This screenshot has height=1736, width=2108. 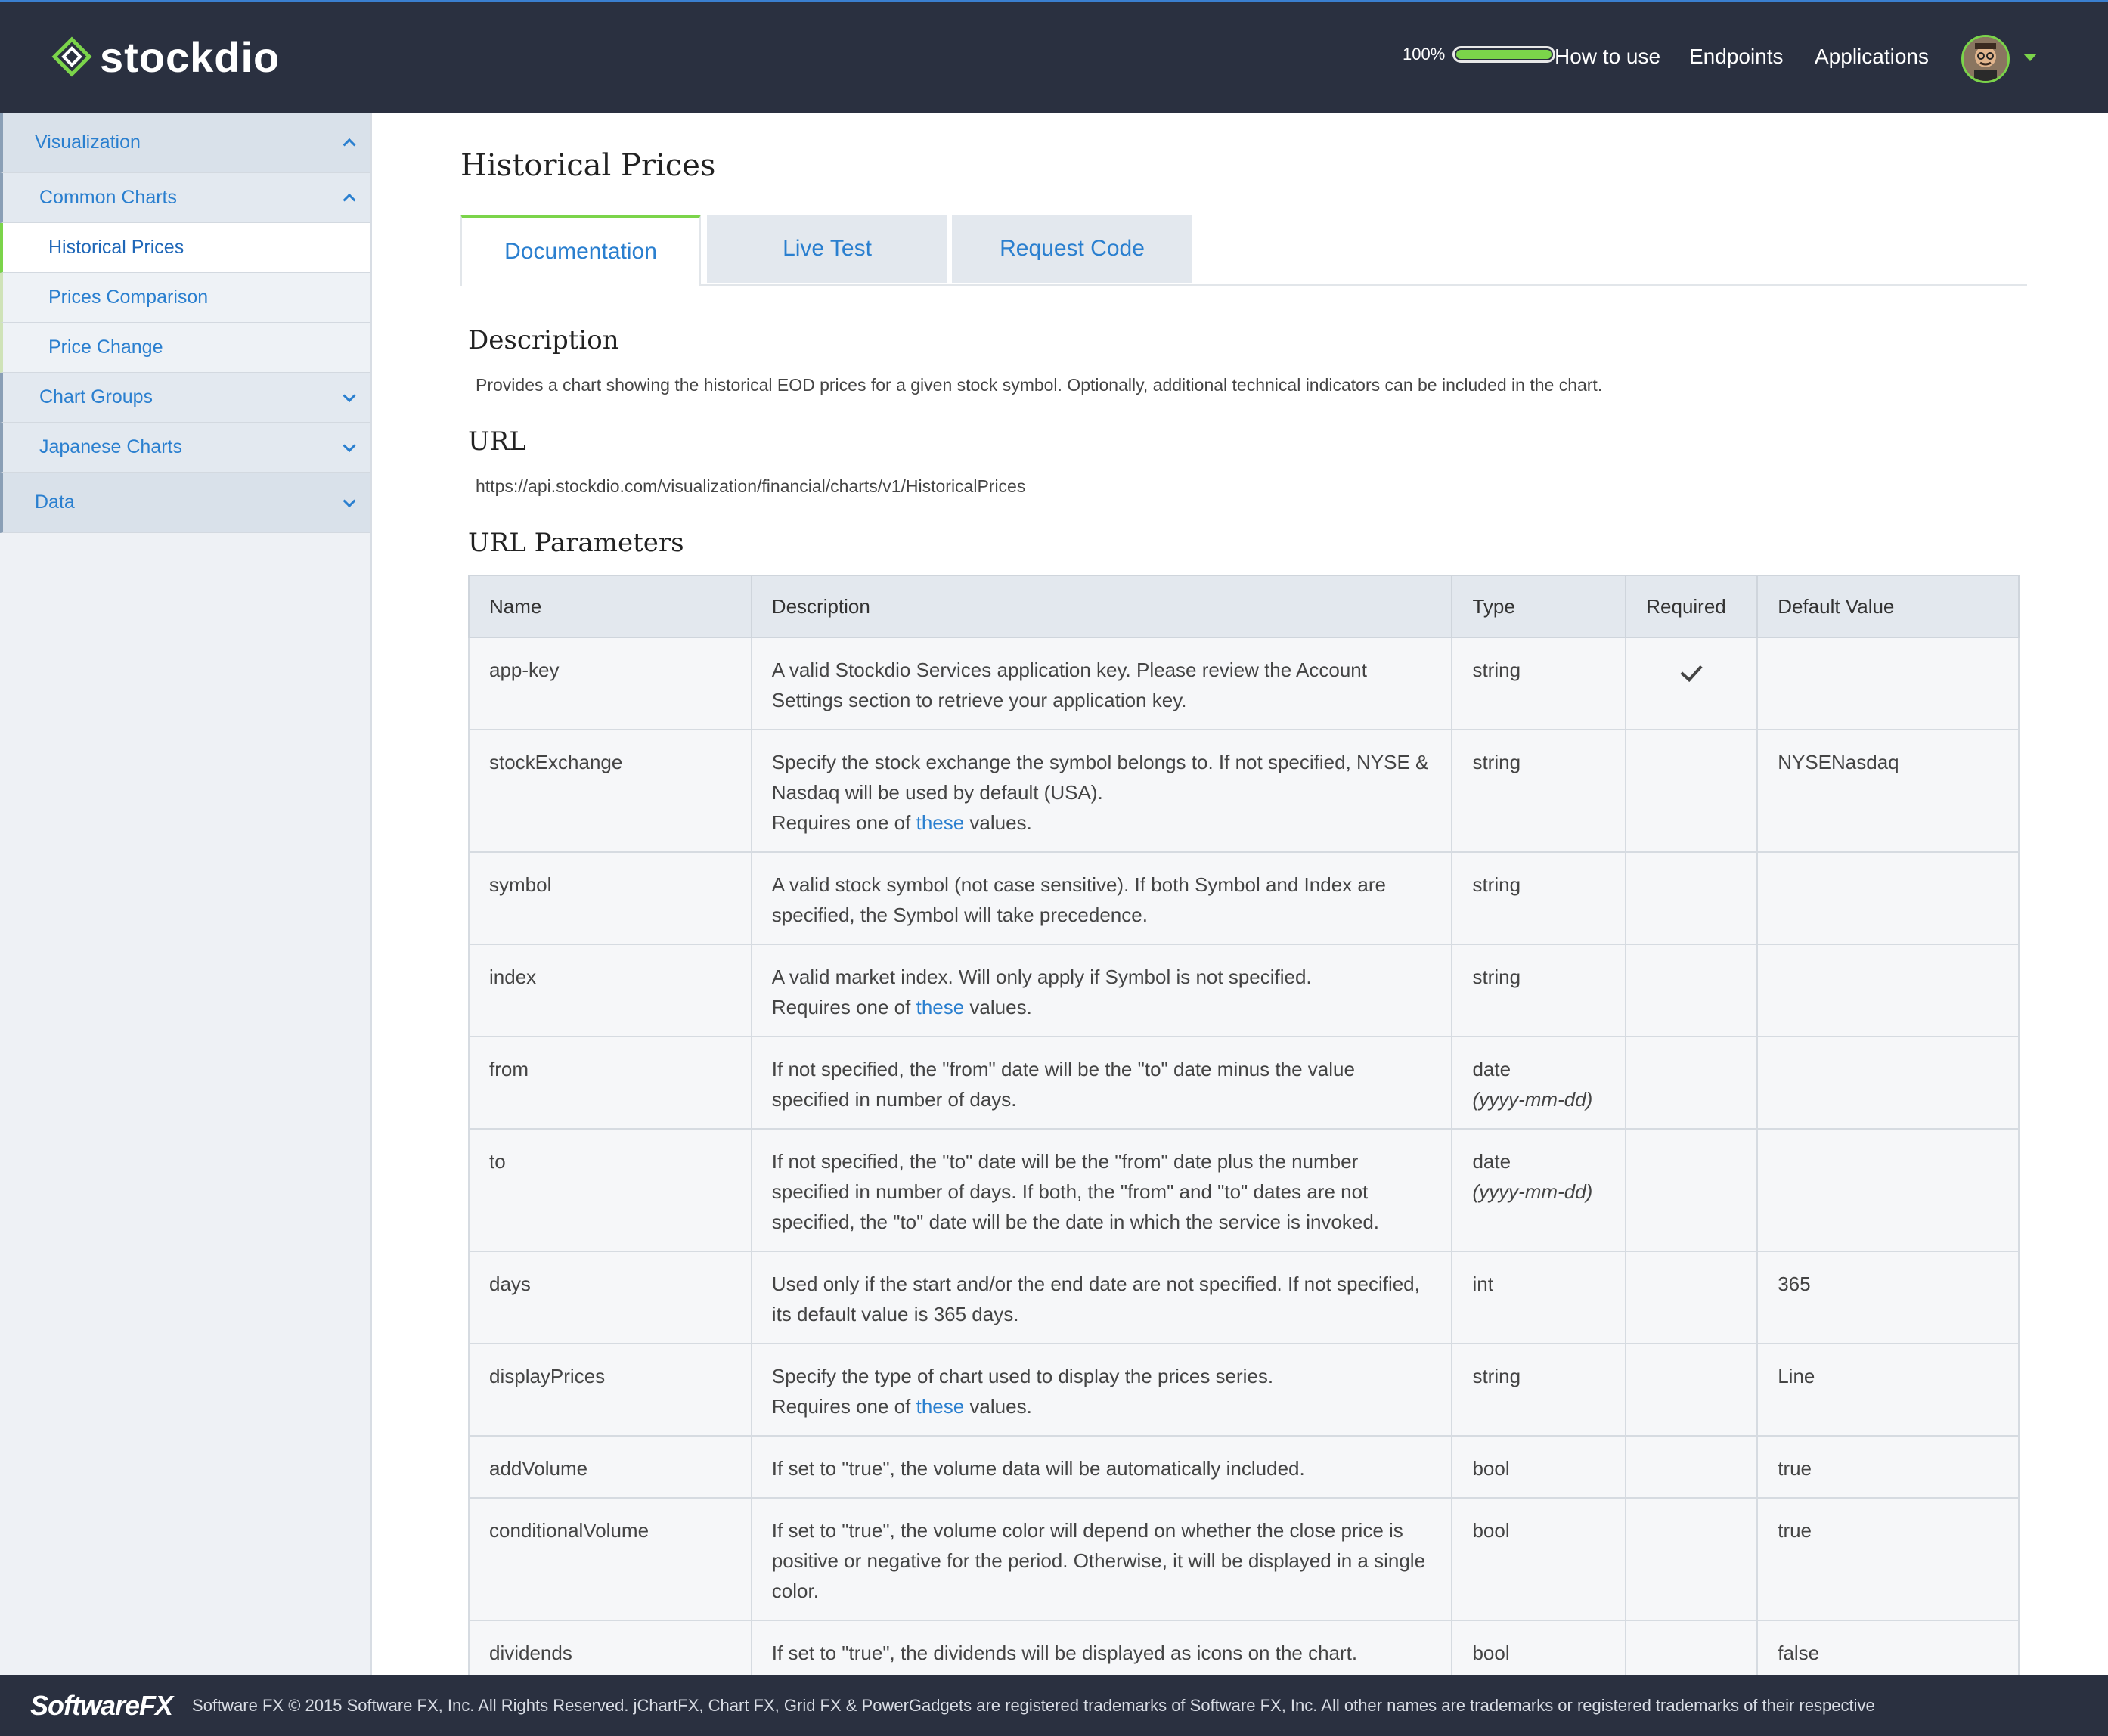 What do you see at coordinates (1424, 54) in the screenshot?
I see `usage-percent: 100%` at bounding box center [1424, 54].